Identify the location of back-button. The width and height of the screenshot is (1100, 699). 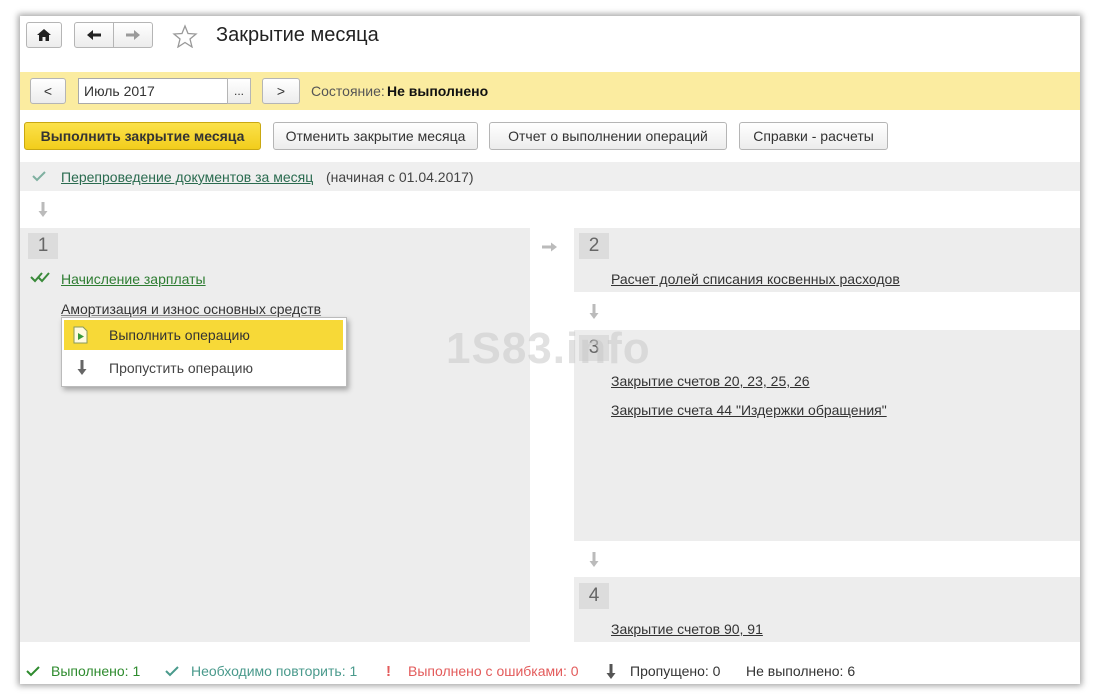
(94, 35).